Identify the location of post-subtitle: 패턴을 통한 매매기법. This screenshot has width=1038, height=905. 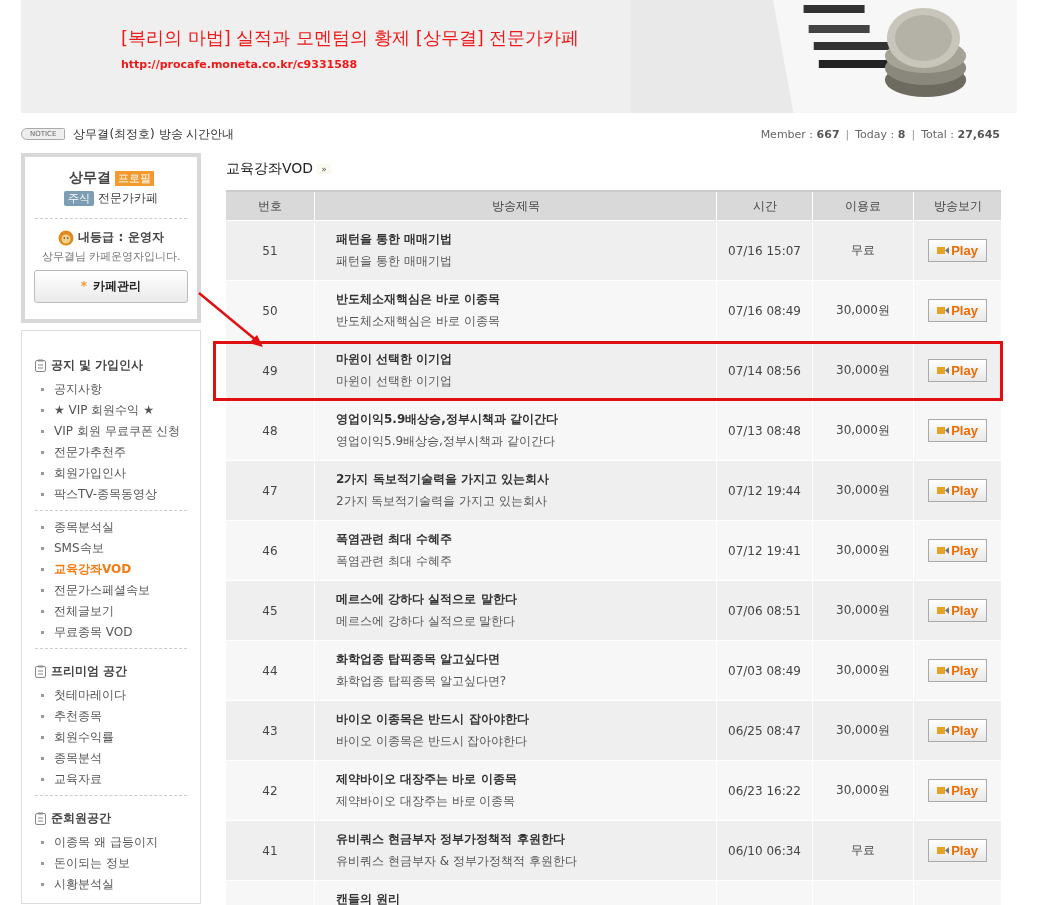
(394, 261).